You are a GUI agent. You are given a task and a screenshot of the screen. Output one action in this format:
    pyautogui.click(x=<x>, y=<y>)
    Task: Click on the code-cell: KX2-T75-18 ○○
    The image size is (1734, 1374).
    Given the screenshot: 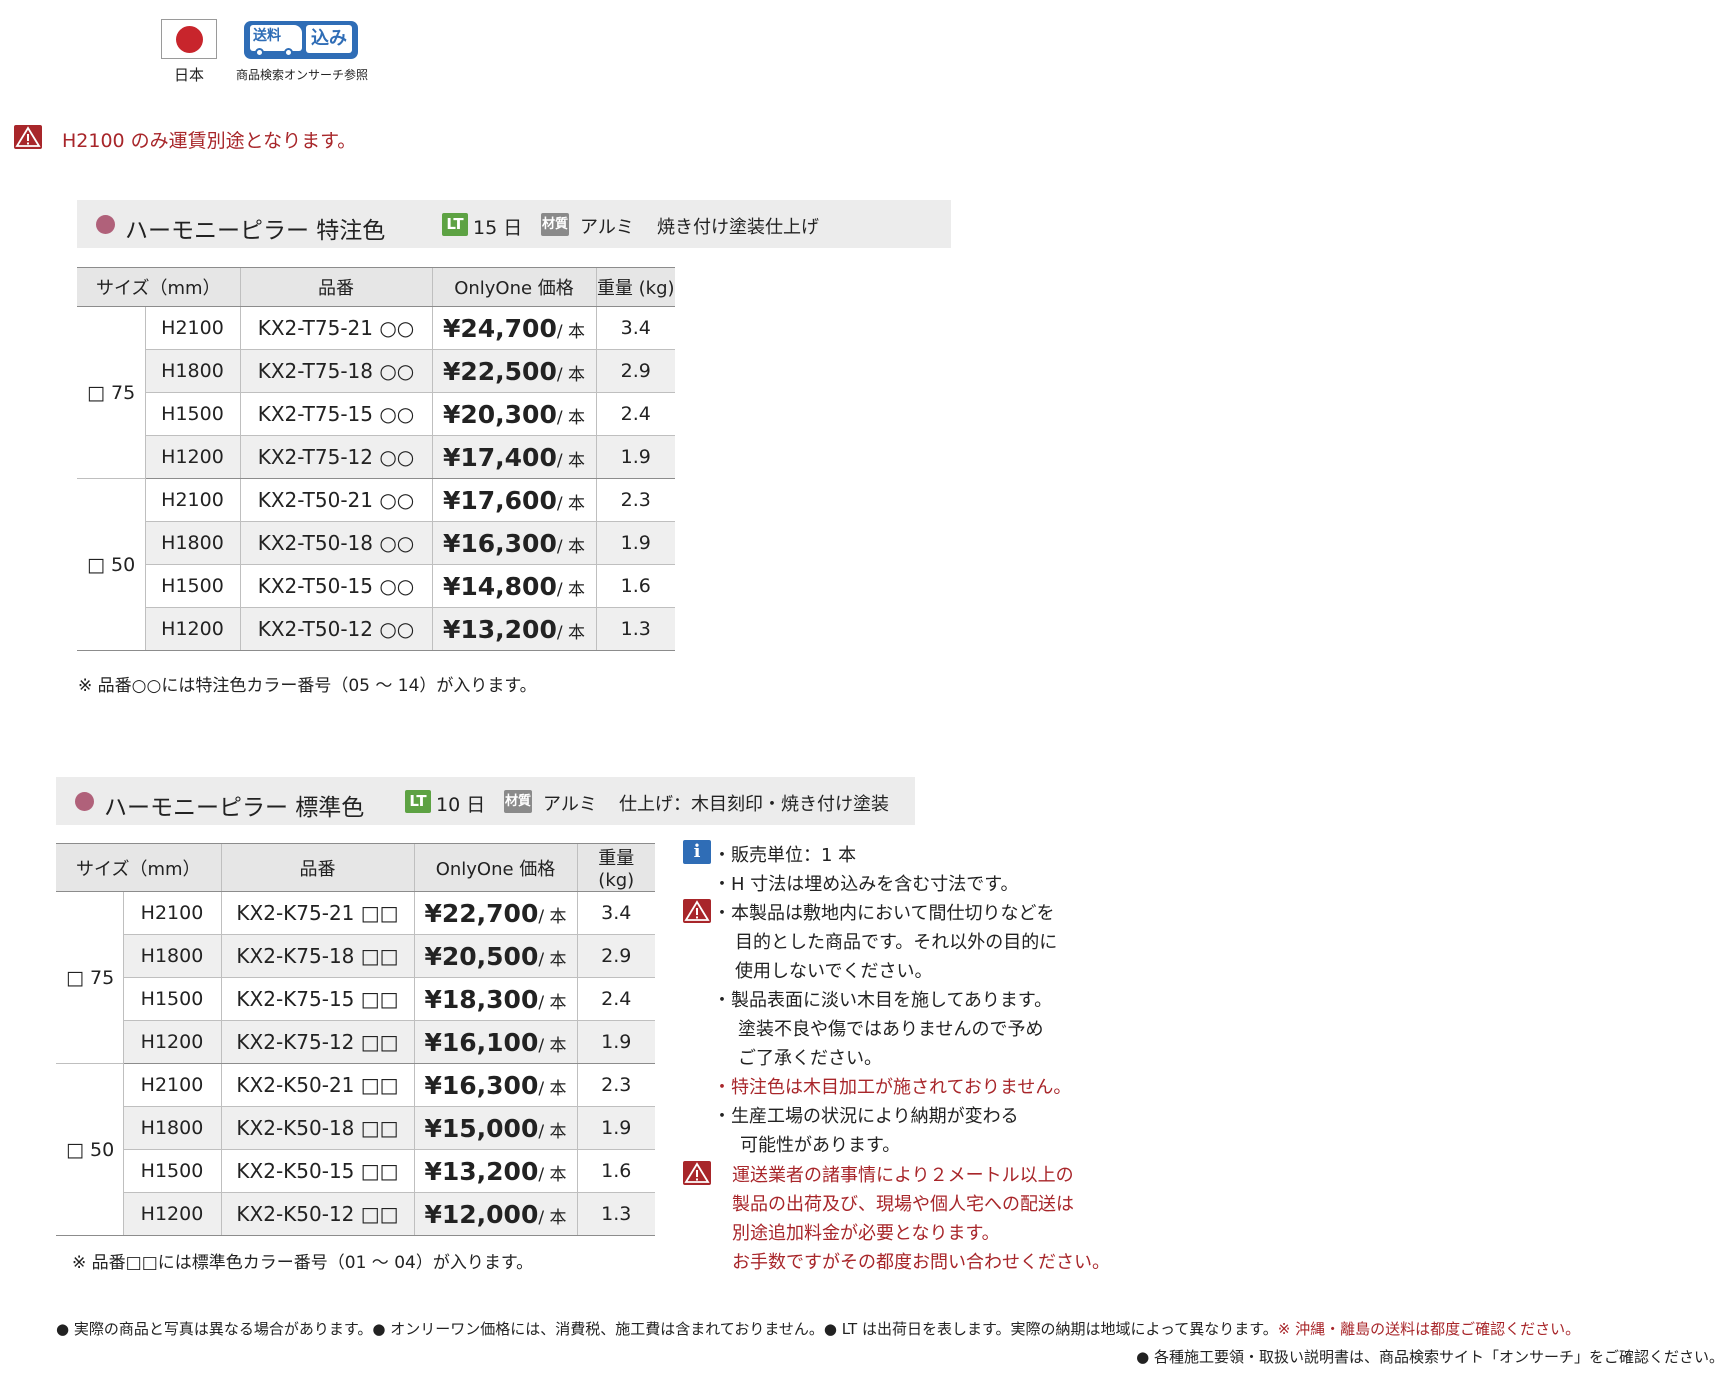 What is the action you would take?
    pyautogui.click(x=335, y=371)
    